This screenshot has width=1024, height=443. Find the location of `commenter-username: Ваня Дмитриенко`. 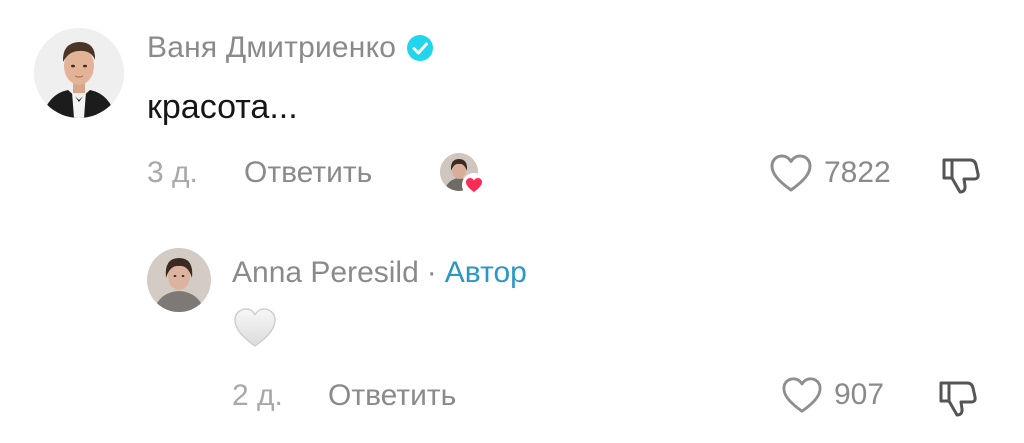

commenter-username: Ваня Дмитриенко is located at coordinates (271, 48).